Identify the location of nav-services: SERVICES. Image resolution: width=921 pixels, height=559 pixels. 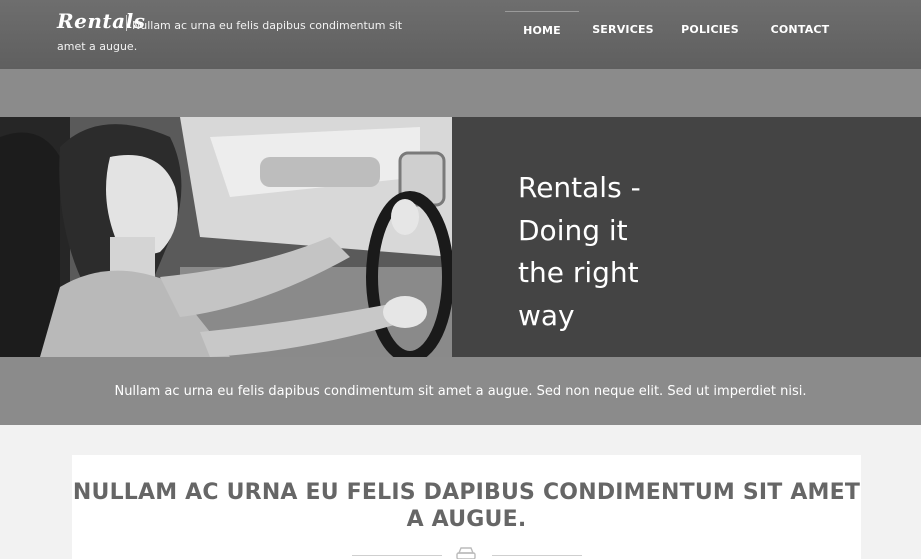
(623, 29).